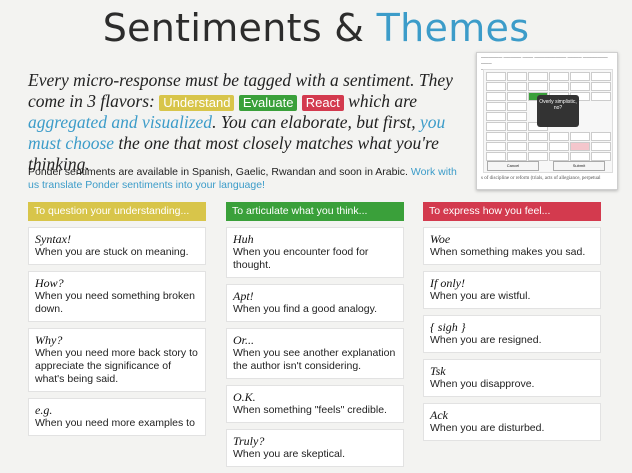 The width and height of the screenshot is (632, 473). What do you see at coordinates (579, 166) in the screenshot?
I see `preview-submit-button: Submit` at bounding box center [579, 166].